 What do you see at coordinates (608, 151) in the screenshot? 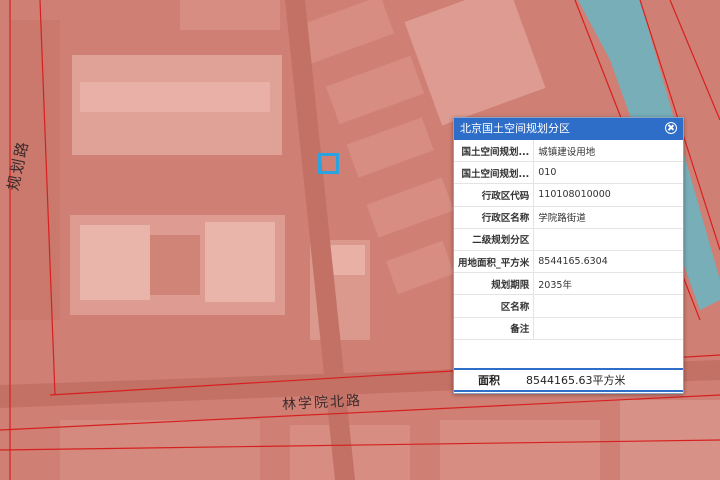
I see `attribute-value: 城镇建设用地` at bounding box center [608, 151].